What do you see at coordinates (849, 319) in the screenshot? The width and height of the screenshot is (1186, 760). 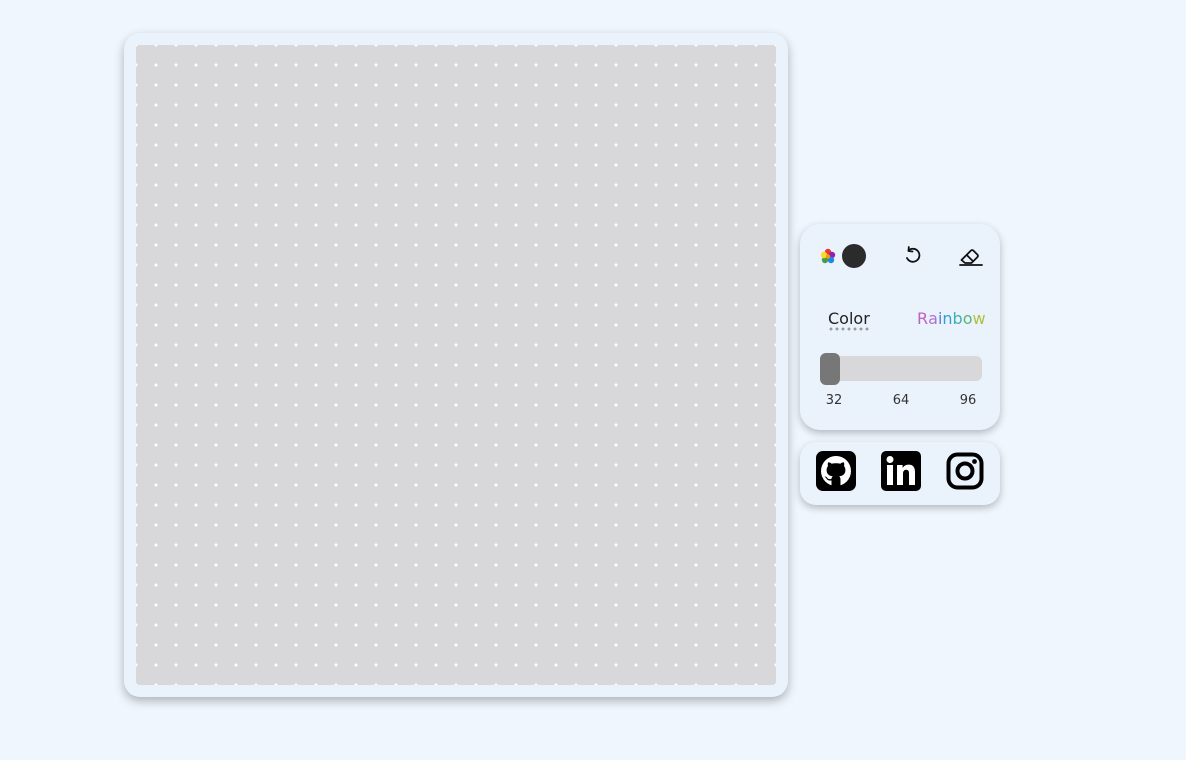 I see `color-mode-button: Color` at bounding box center [849, 319].